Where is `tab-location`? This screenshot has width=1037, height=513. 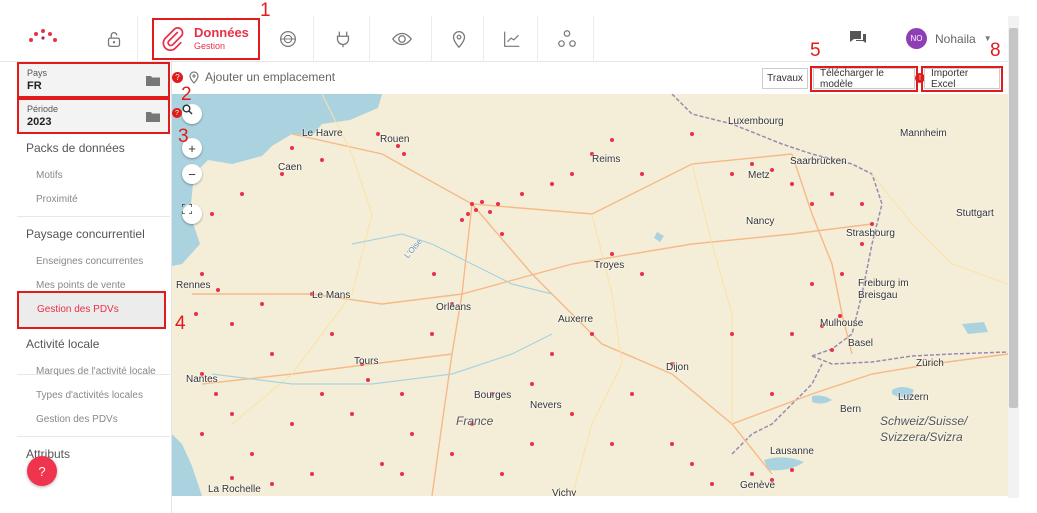 tab-location is located at coordinates (459, 39).